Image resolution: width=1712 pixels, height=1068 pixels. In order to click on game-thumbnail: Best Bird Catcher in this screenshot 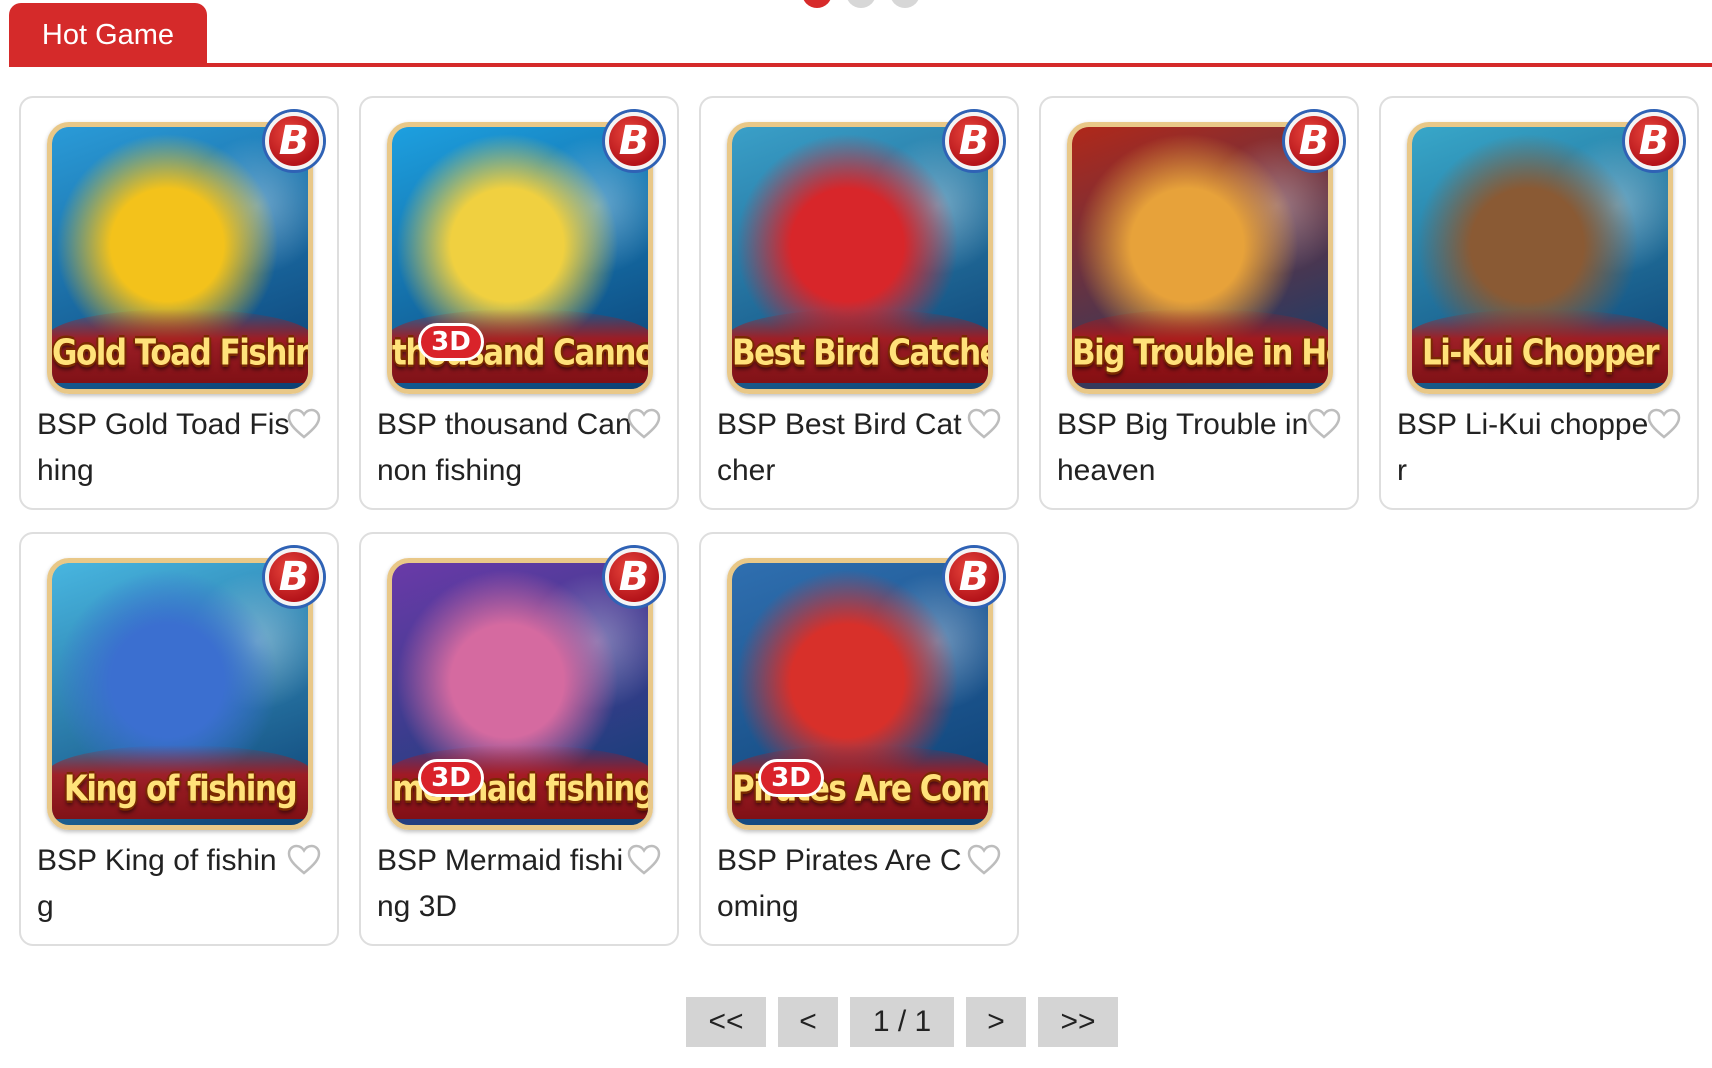, I will do `click(860, 258)`.